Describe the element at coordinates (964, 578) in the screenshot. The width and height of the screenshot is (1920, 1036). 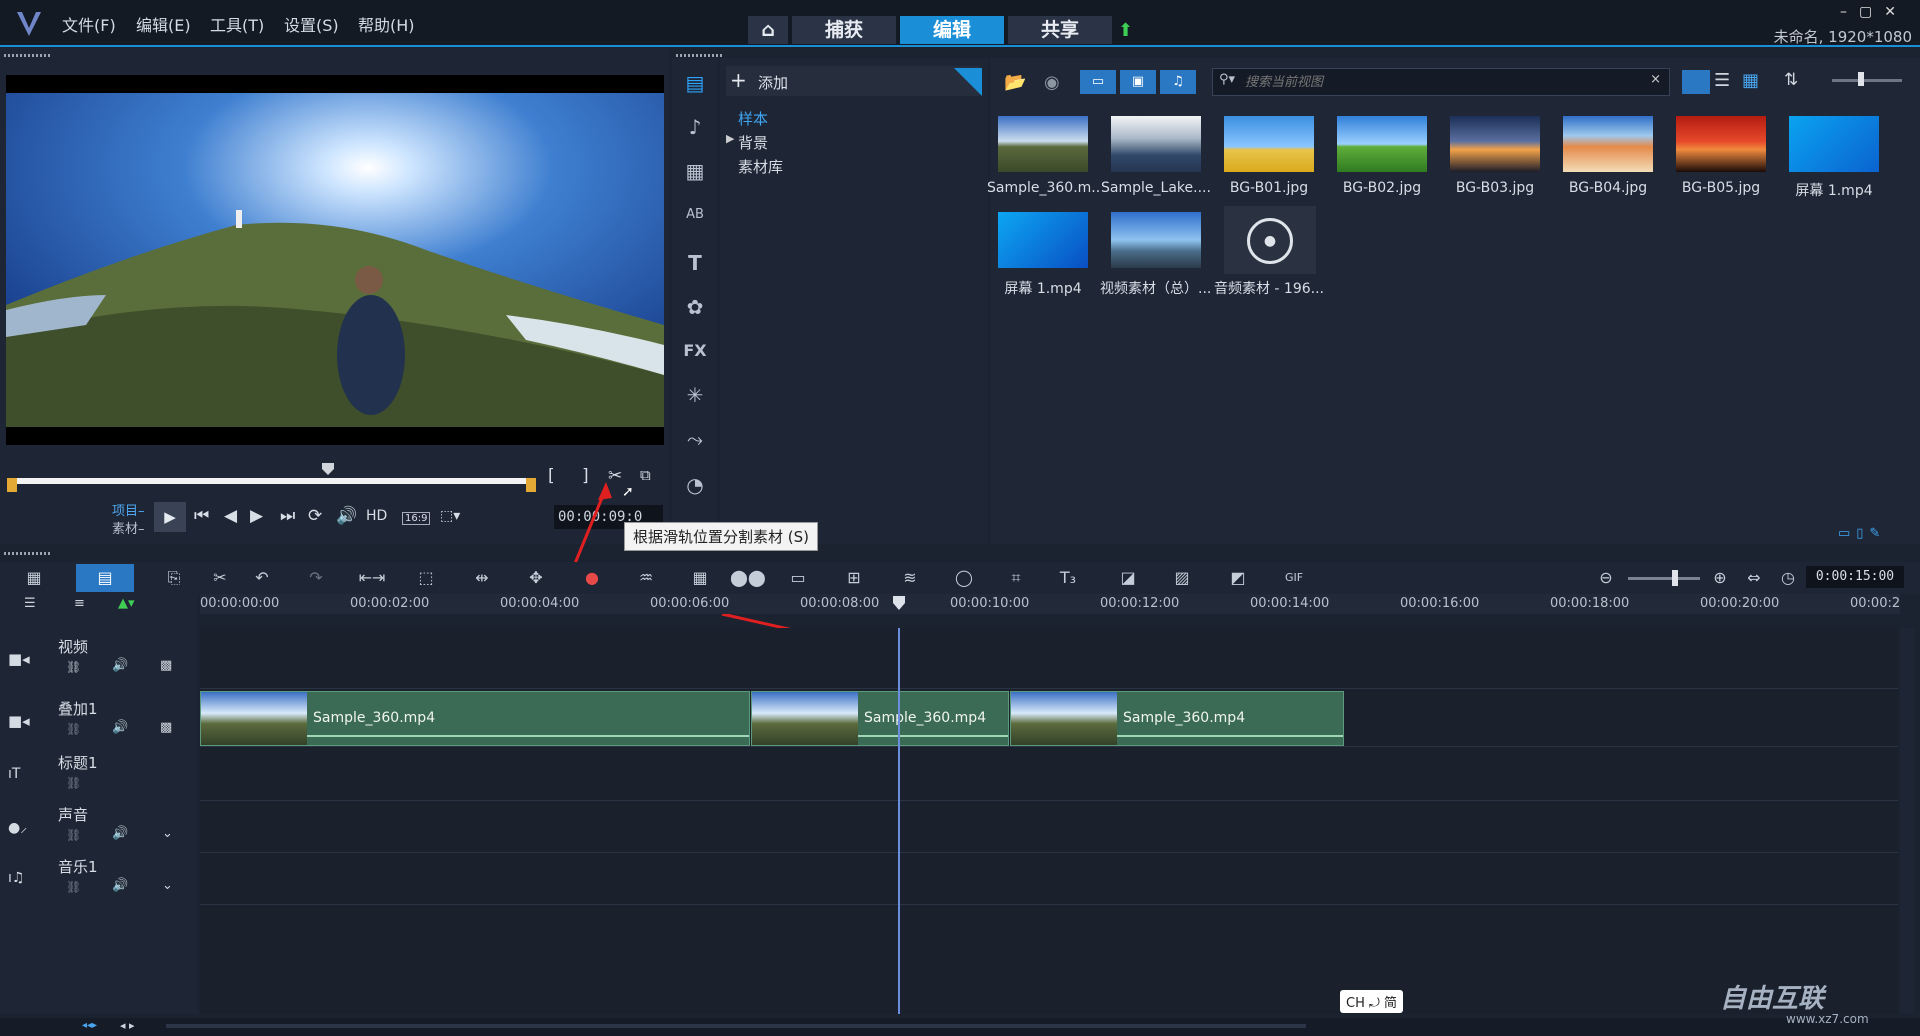
I see `loop-icon: ◯` at that location.